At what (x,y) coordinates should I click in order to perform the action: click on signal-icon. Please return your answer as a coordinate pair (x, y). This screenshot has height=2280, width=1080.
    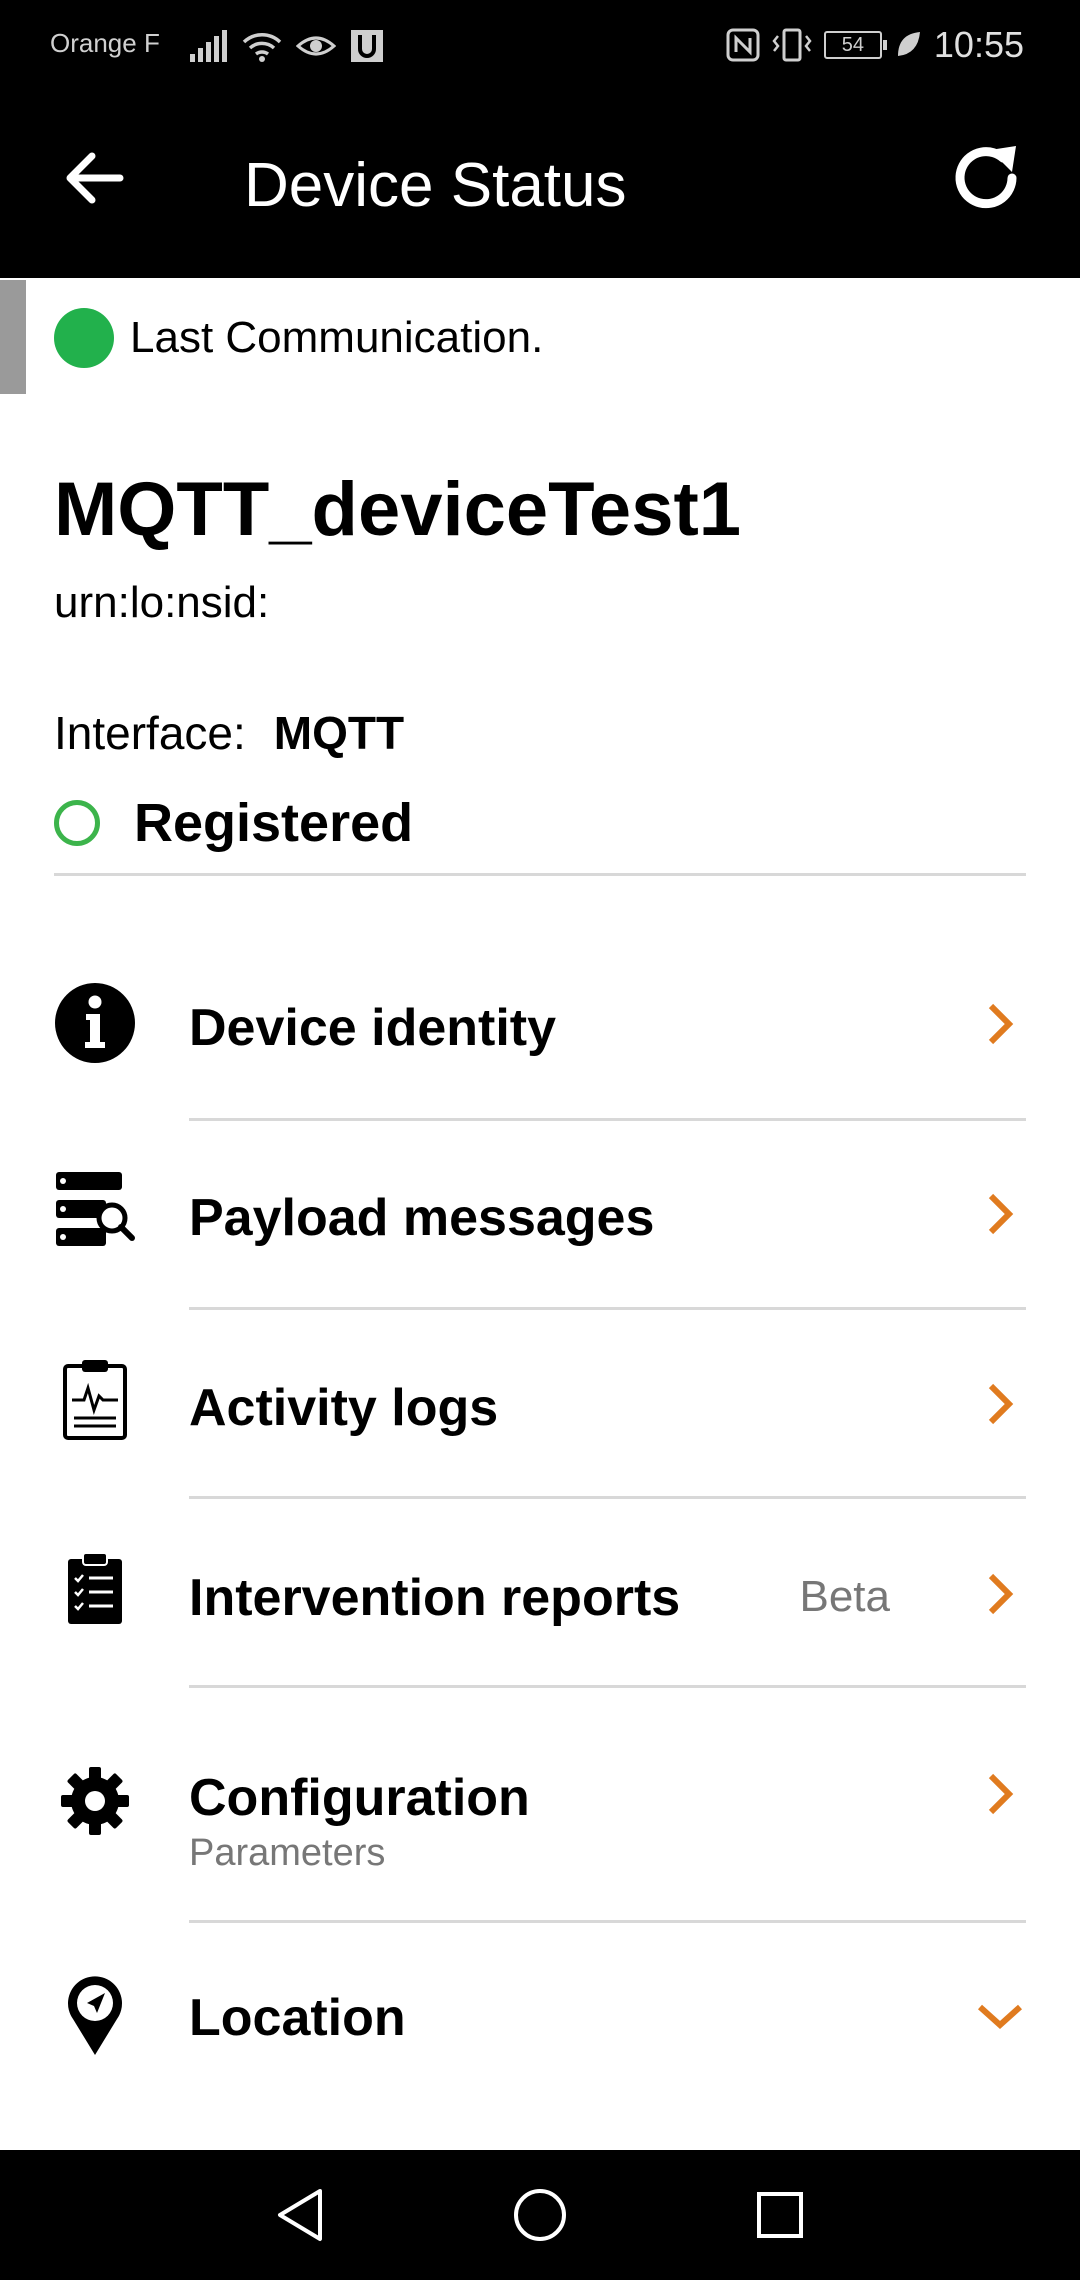
    Looking at the image, I should click on (208, 46).